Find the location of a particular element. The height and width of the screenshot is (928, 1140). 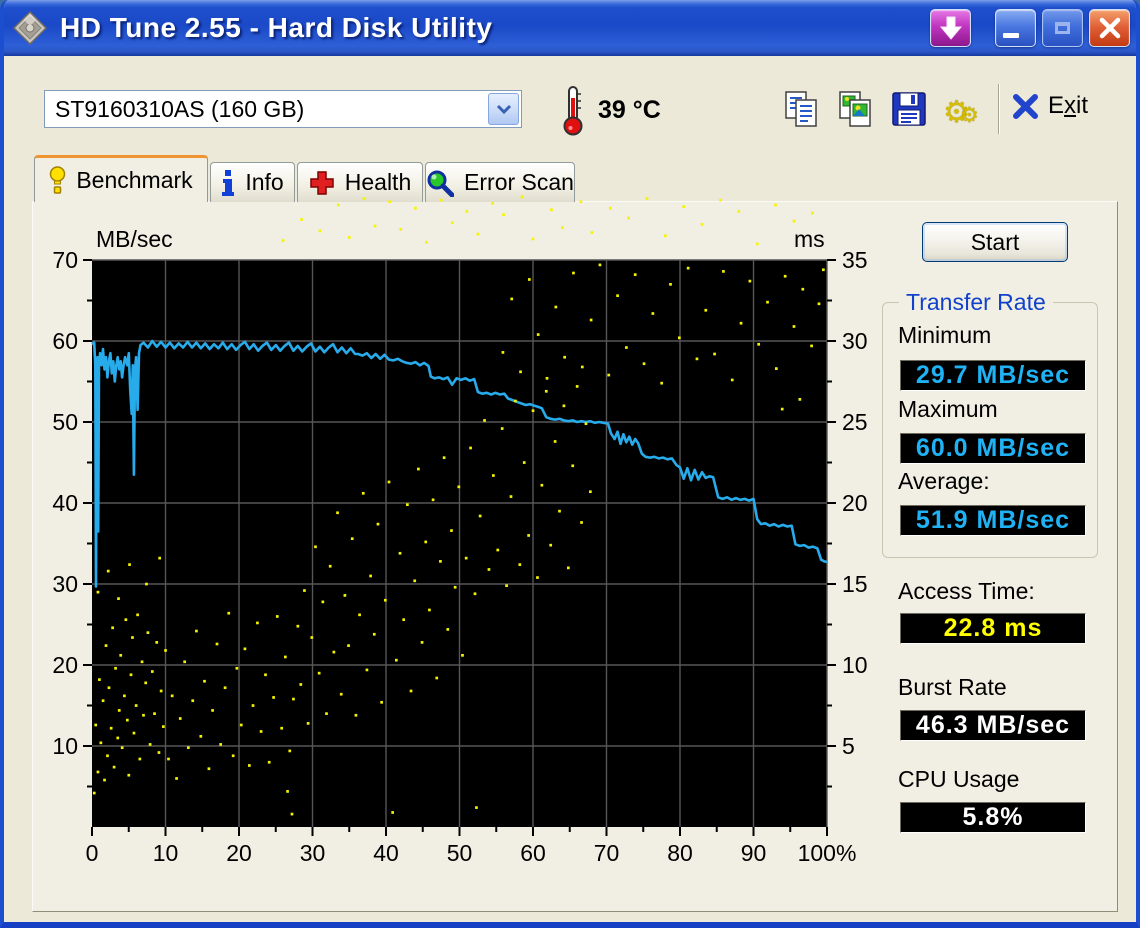

access-time-value: 22.8 ms is located at coordinates (993, 628).